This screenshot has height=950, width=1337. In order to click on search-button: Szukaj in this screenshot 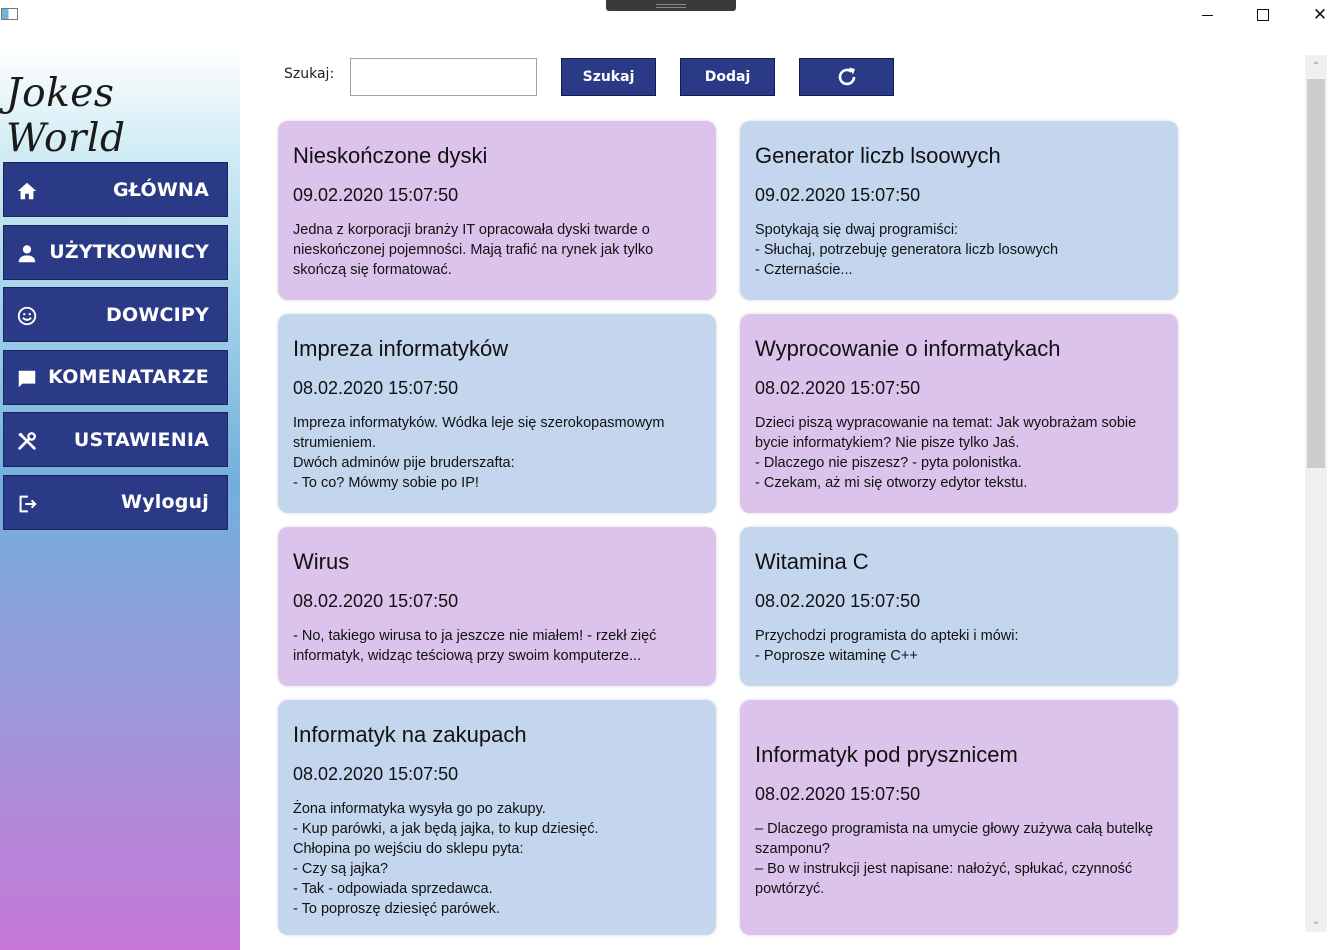, I will do `click(608, 77)`.